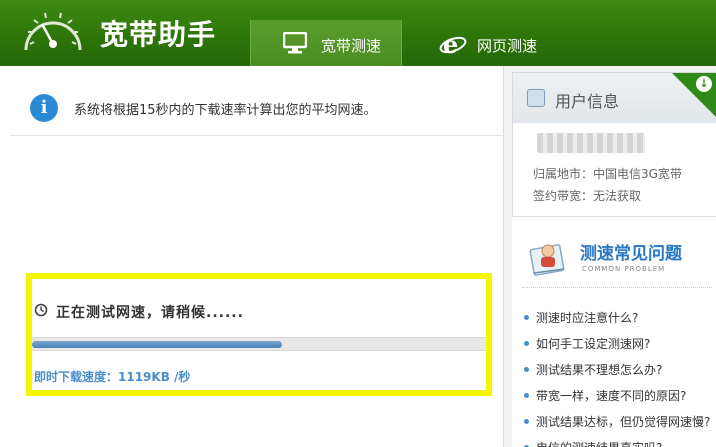  I want to click on tab-webpage-speed-test: e 网页测速, so click(505, 43).